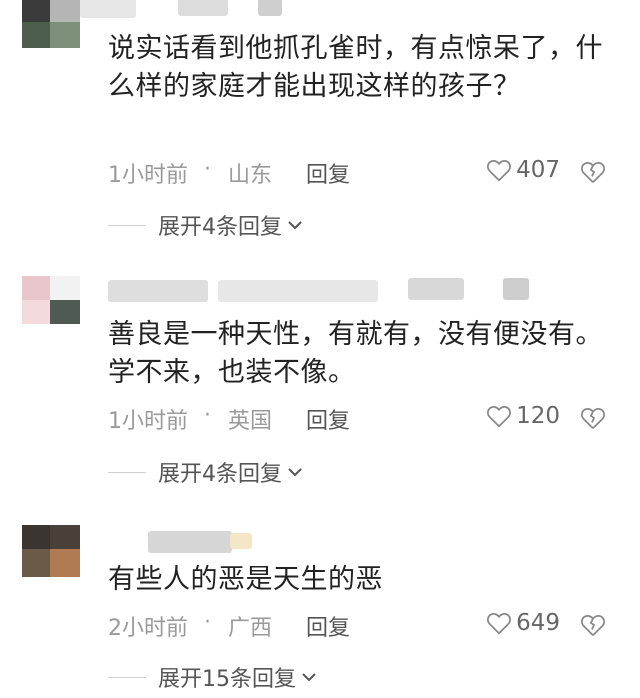 This screenshot has width=640, height=698. What do you see at coordinates (355, 353) in the screenshot?
I see `comment-text: 善良是一种天性，有就有，没有便没有。学不来，也装不像。` at bounding box center [355, 353].